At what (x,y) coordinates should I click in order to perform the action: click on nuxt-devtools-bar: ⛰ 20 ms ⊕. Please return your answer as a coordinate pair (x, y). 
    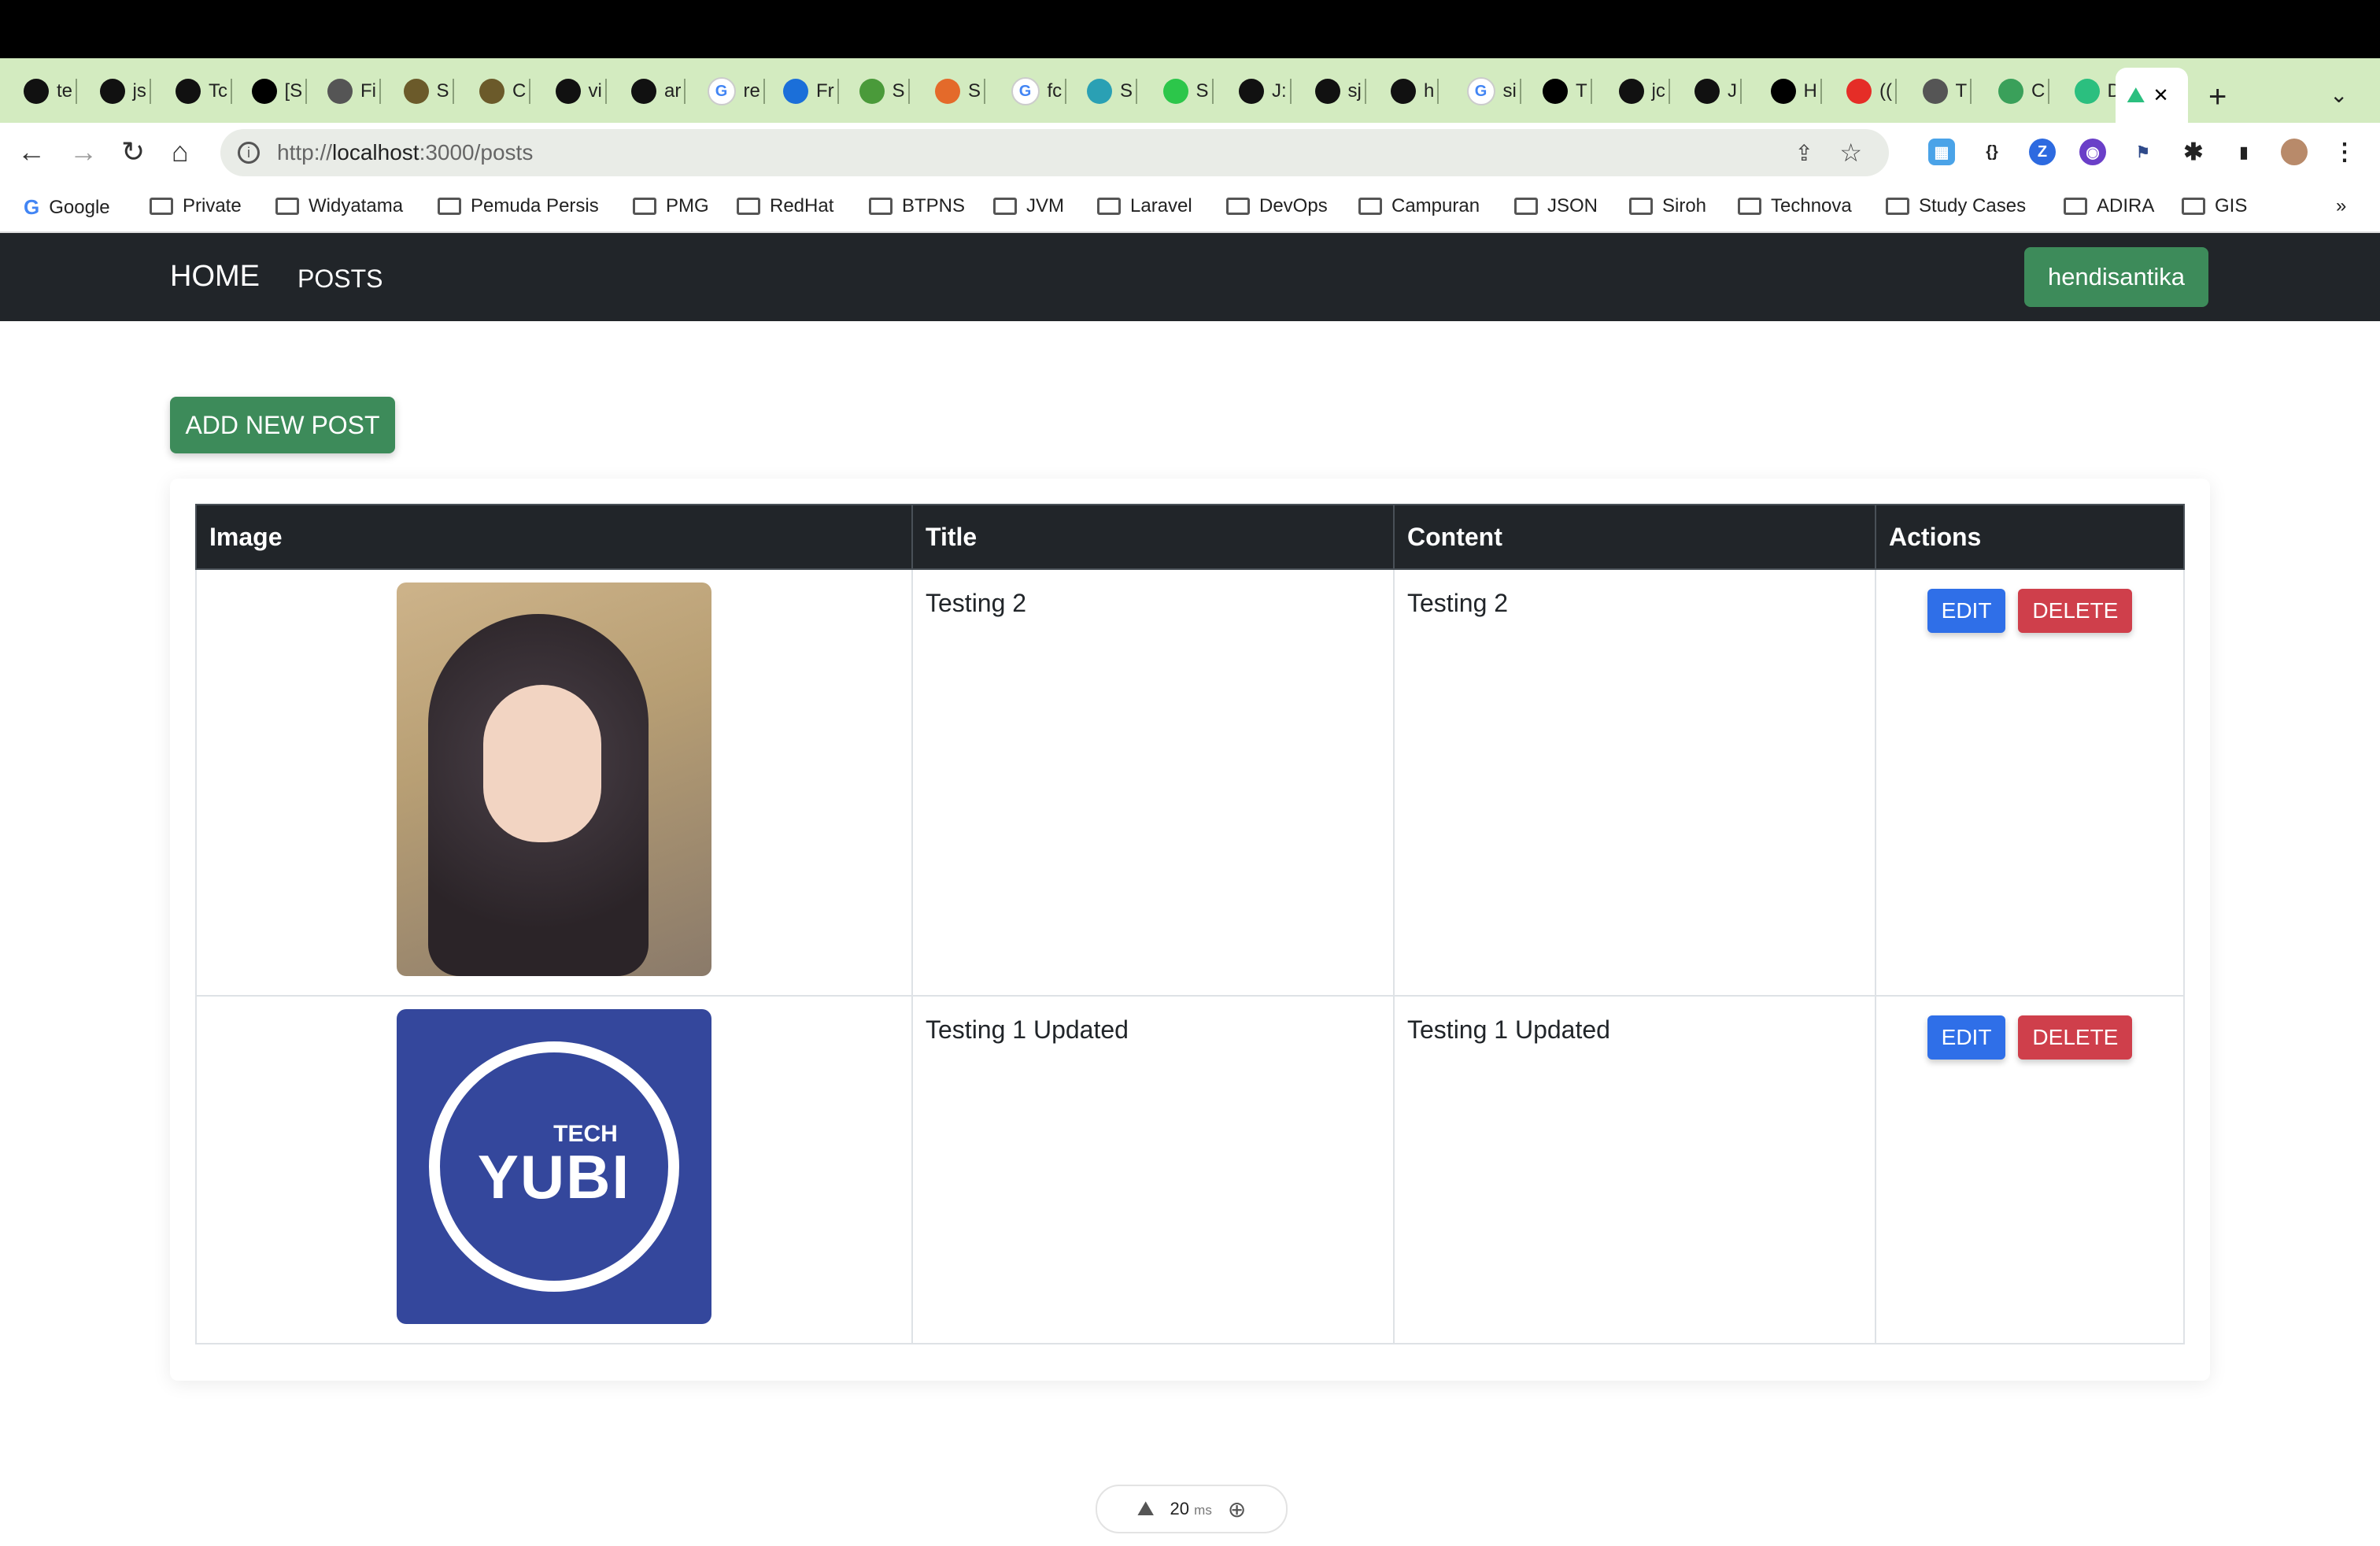
    Looking at the image, I should click on (1192, 1509).